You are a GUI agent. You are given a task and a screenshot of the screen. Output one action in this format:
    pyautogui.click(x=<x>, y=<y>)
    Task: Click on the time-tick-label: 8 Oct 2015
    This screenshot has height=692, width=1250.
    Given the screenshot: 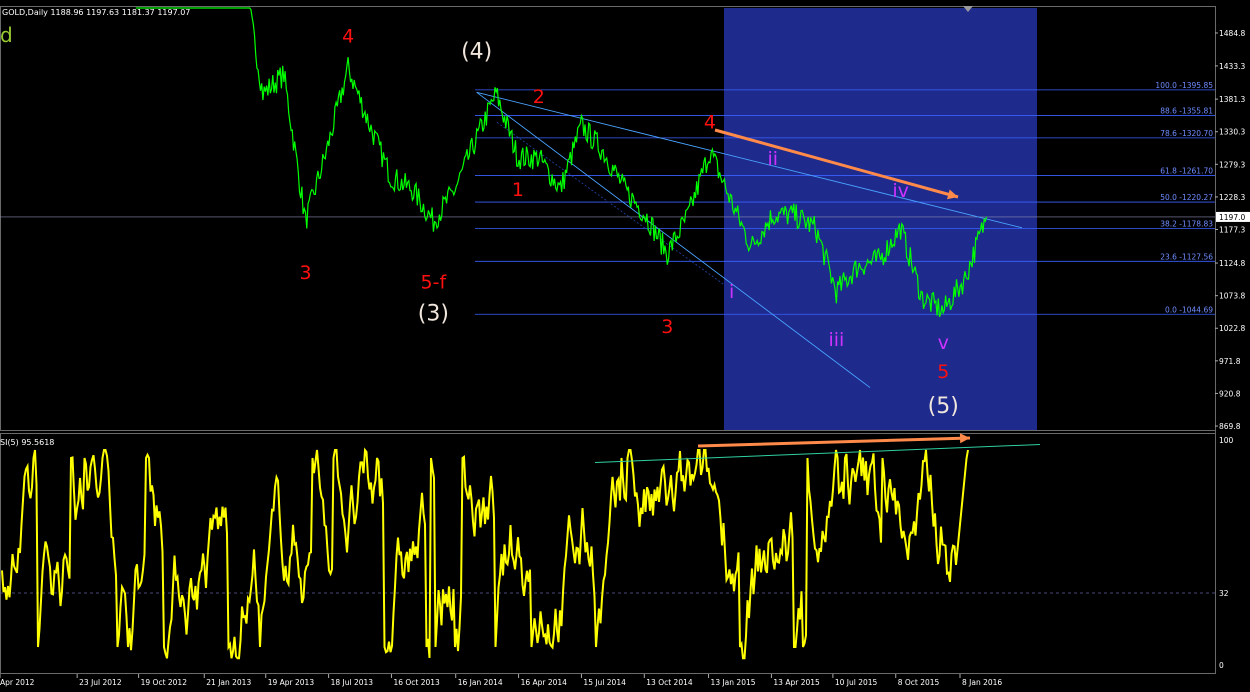 What is the action you would take?
    pyautogui.click(x=919, y=682)
    